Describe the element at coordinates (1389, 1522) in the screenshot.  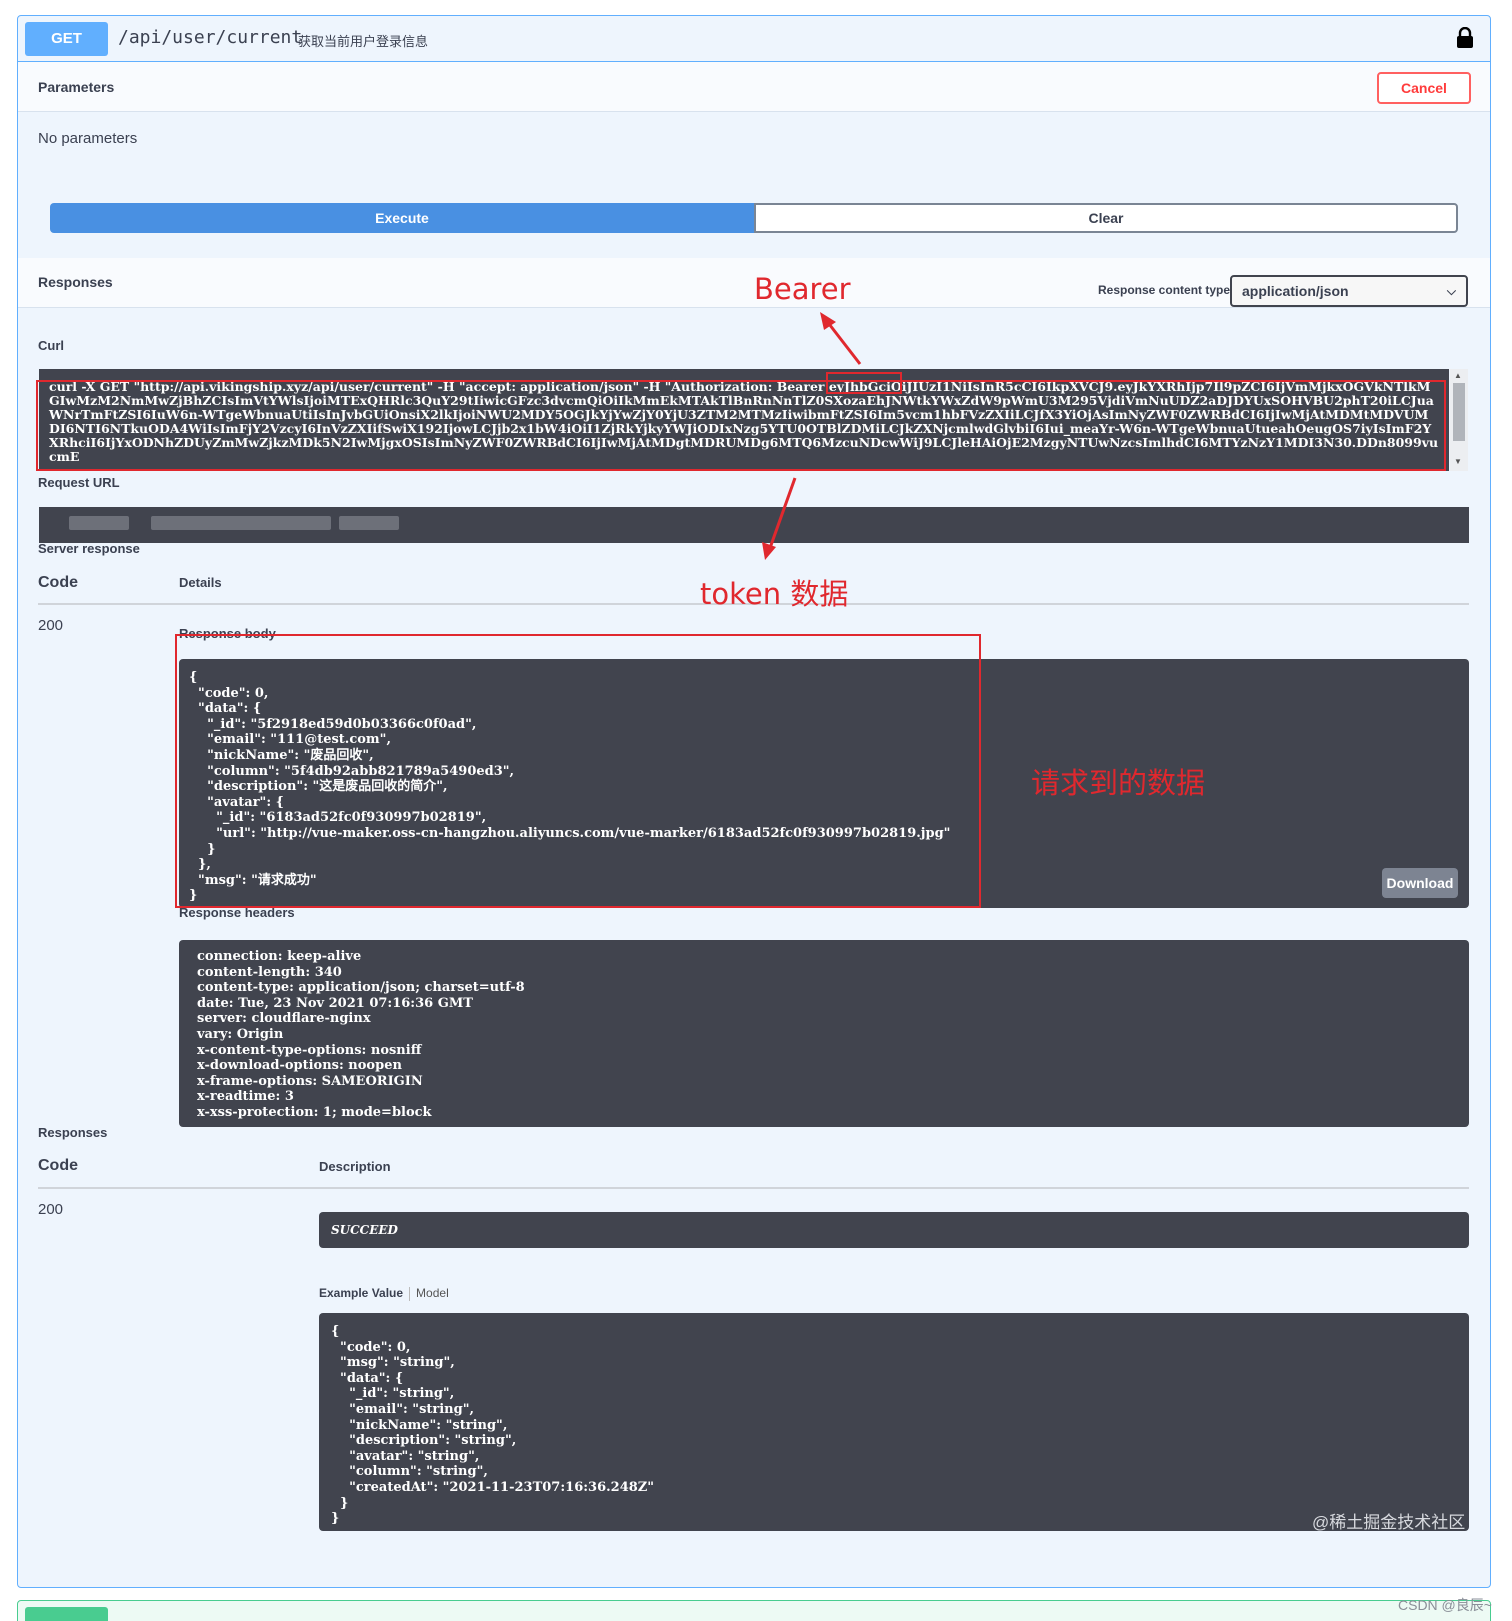
I see `juejin-watermark: @稀土掘金技术社区` at that location.